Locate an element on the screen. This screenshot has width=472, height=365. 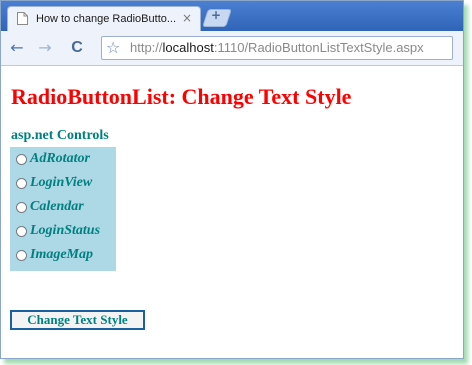
radio-option-calendar: Calendar is located at coordinates (50, 207).